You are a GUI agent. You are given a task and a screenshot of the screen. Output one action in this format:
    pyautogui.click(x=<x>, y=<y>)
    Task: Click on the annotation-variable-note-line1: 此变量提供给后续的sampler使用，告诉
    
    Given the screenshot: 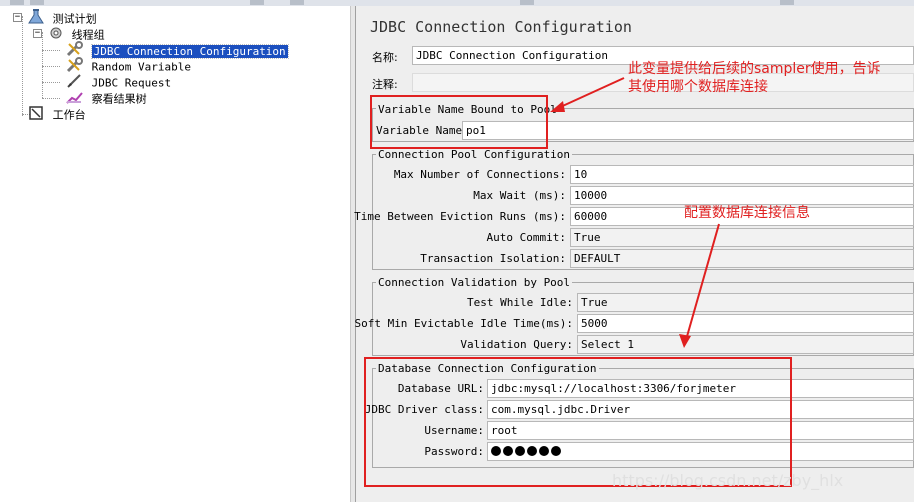 What is the action you would take?
    pyautogui.click(x=754, y=69)
    